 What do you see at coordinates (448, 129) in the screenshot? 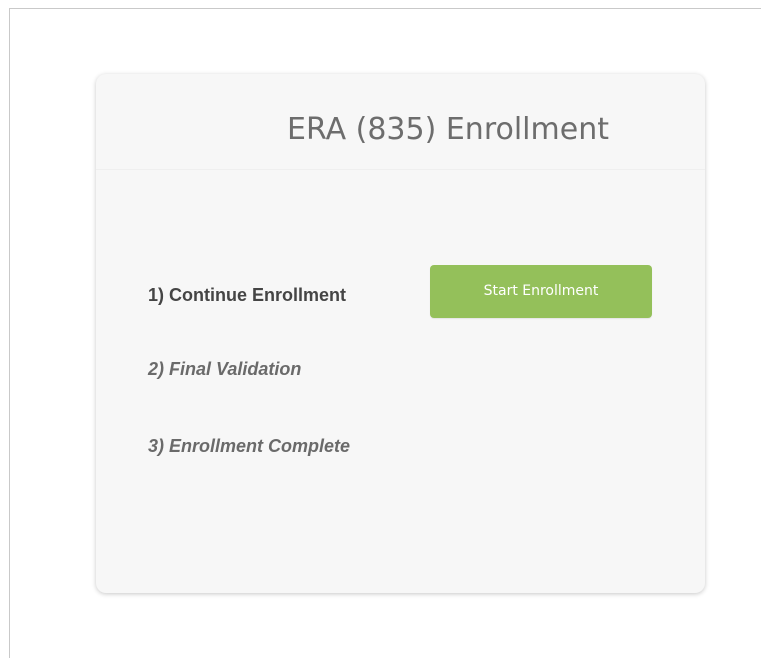
I see `card-title: ERA (835) Enrollment` at bounding box center [448, 129].